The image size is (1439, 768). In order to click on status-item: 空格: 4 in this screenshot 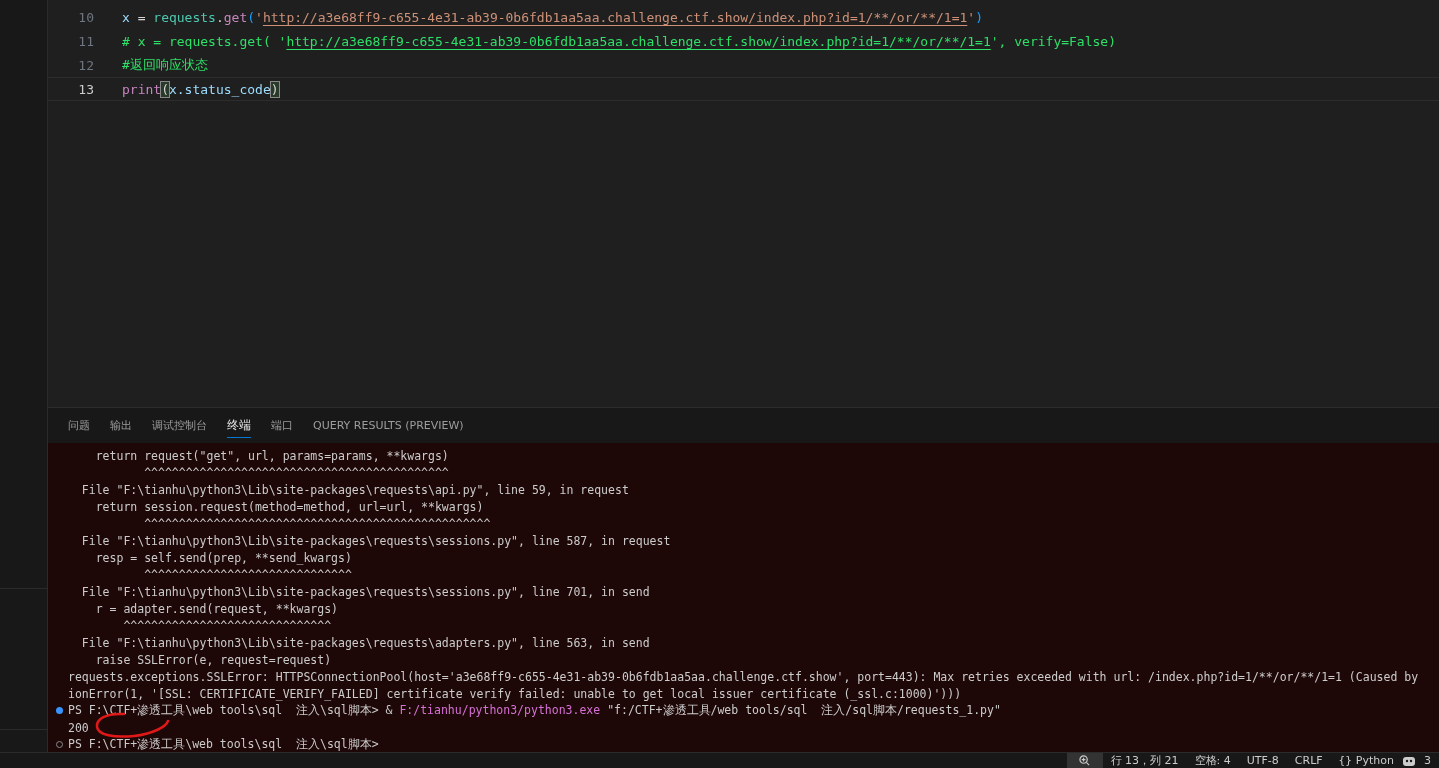, I will do `click(1212, 760)`.